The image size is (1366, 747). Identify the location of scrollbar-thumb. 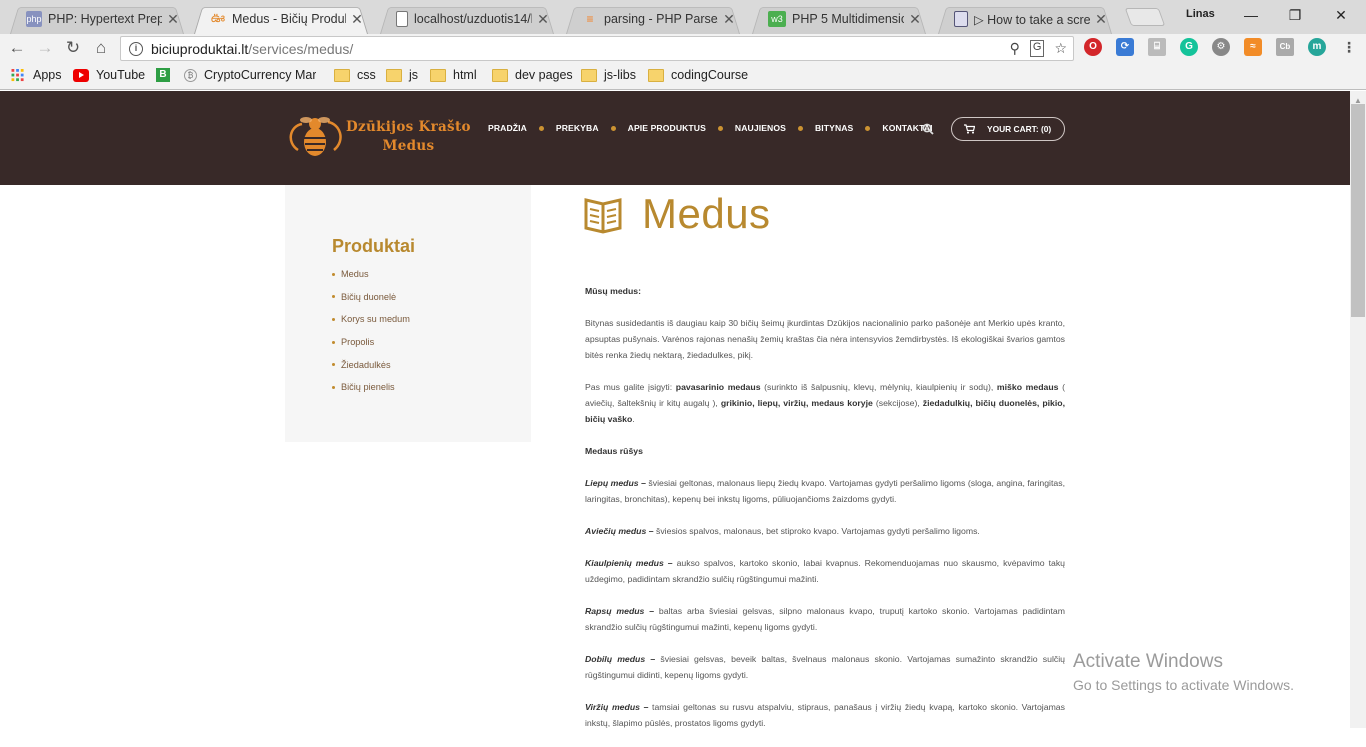
(1358, 210).